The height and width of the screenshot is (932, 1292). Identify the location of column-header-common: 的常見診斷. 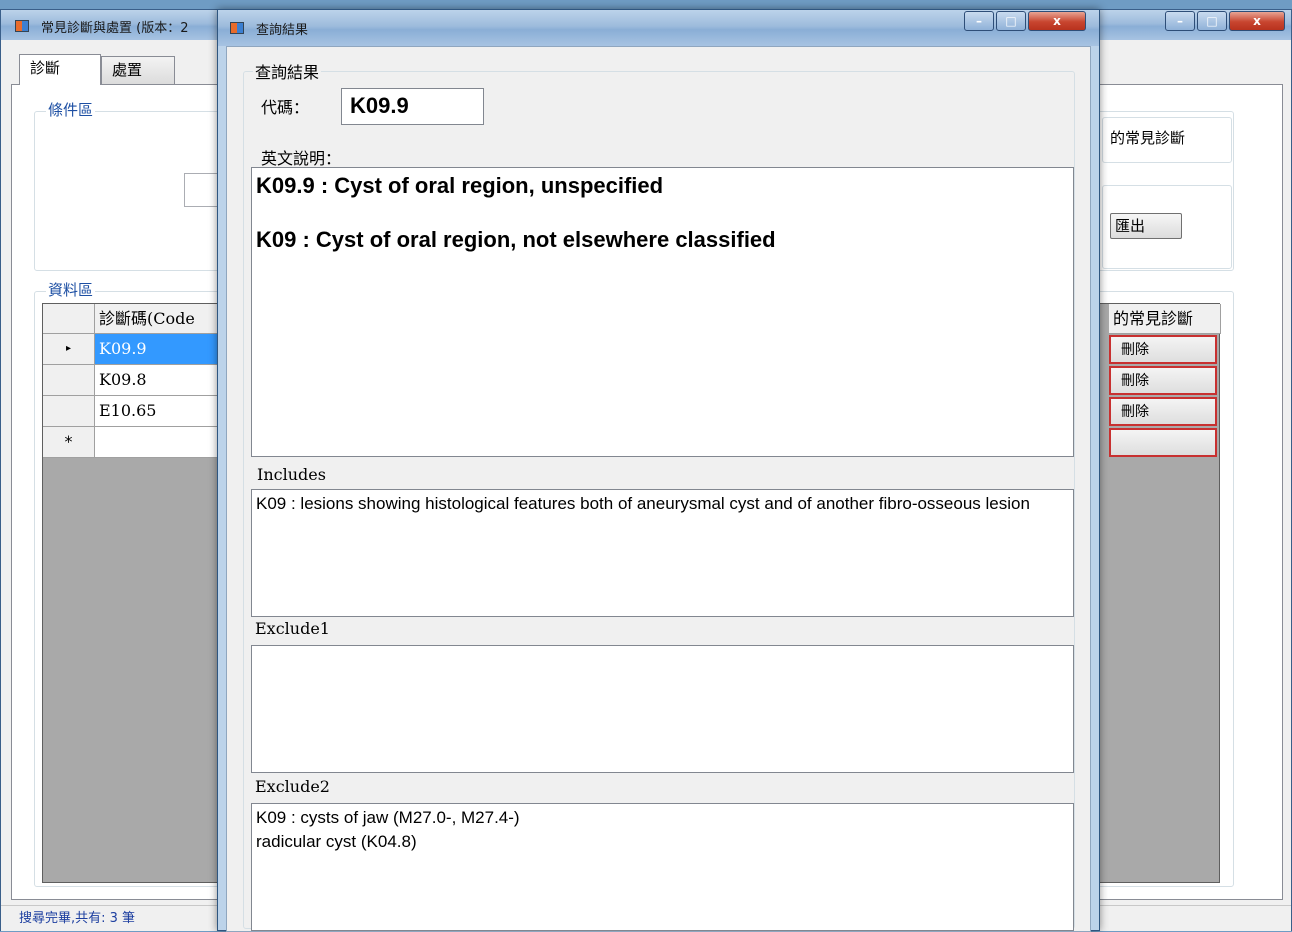
(1165, 319).